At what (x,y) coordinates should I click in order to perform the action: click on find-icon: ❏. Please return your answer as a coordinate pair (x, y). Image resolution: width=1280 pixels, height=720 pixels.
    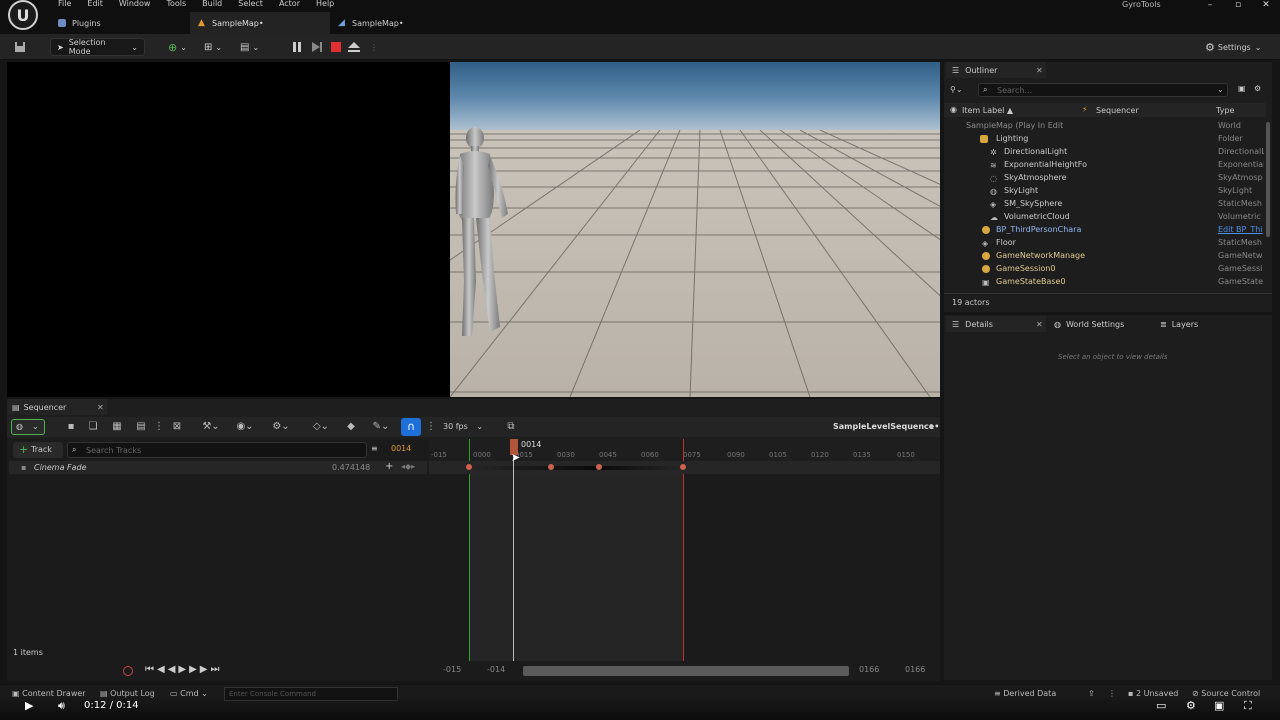
    Looking at the image, I should click on (93, 427).